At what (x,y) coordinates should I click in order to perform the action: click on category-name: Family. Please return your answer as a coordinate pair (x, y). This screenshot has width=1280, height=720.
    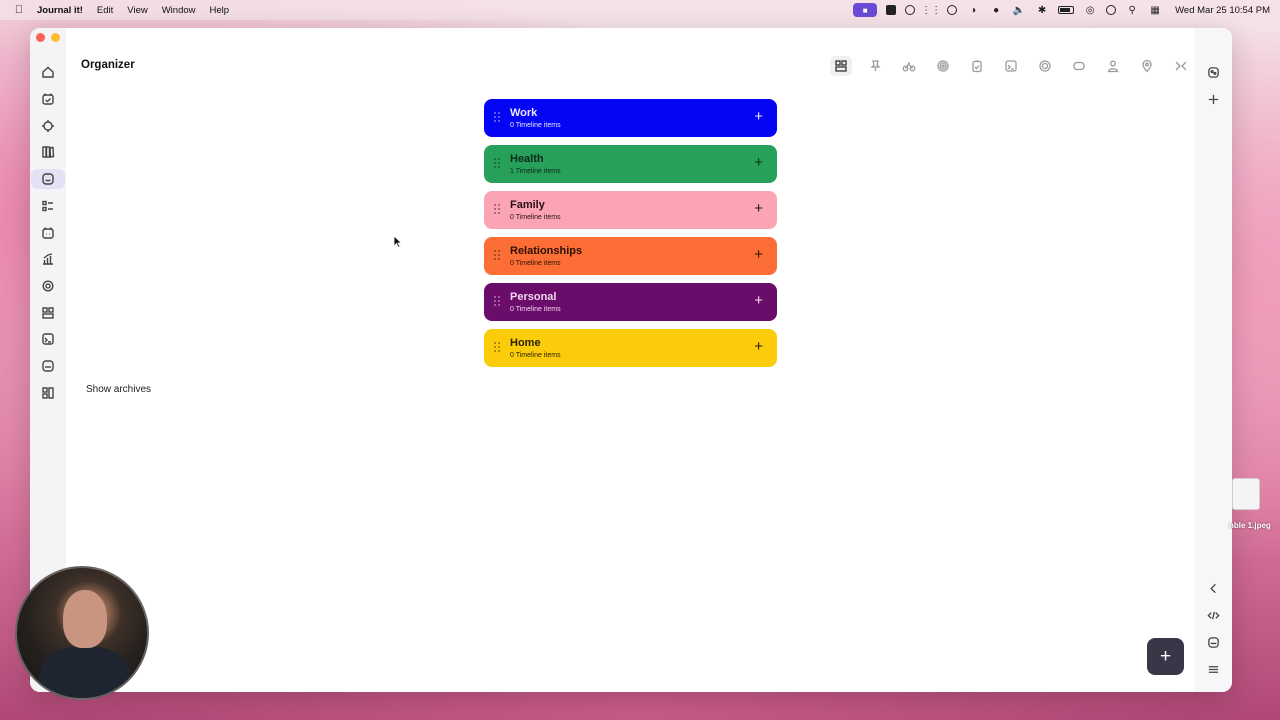
    Looking at the image, I should click on (527, 205).